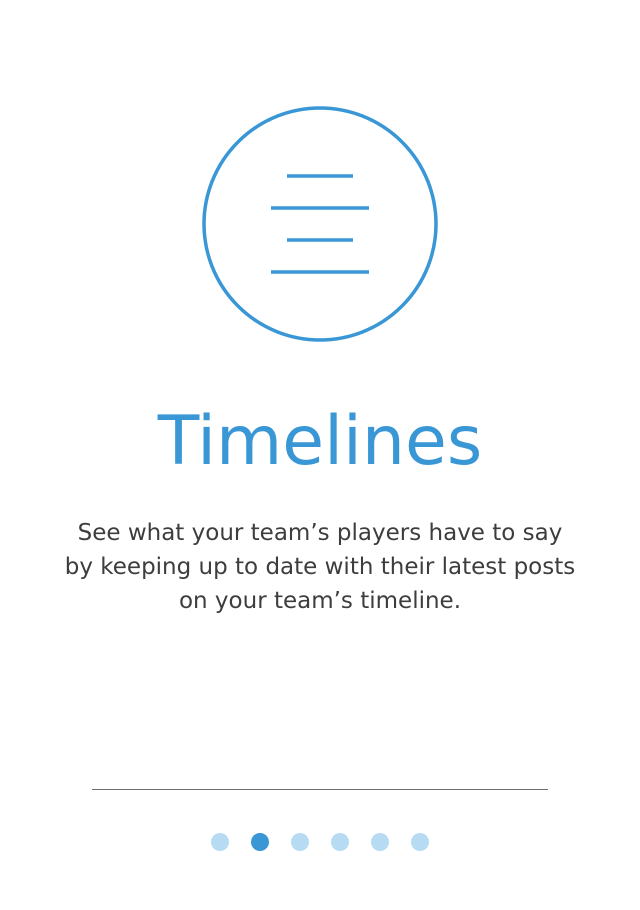  What do you see at coordinates (320, 789) in the screenshot?
I see `divider` at bounding box center [320, 789].